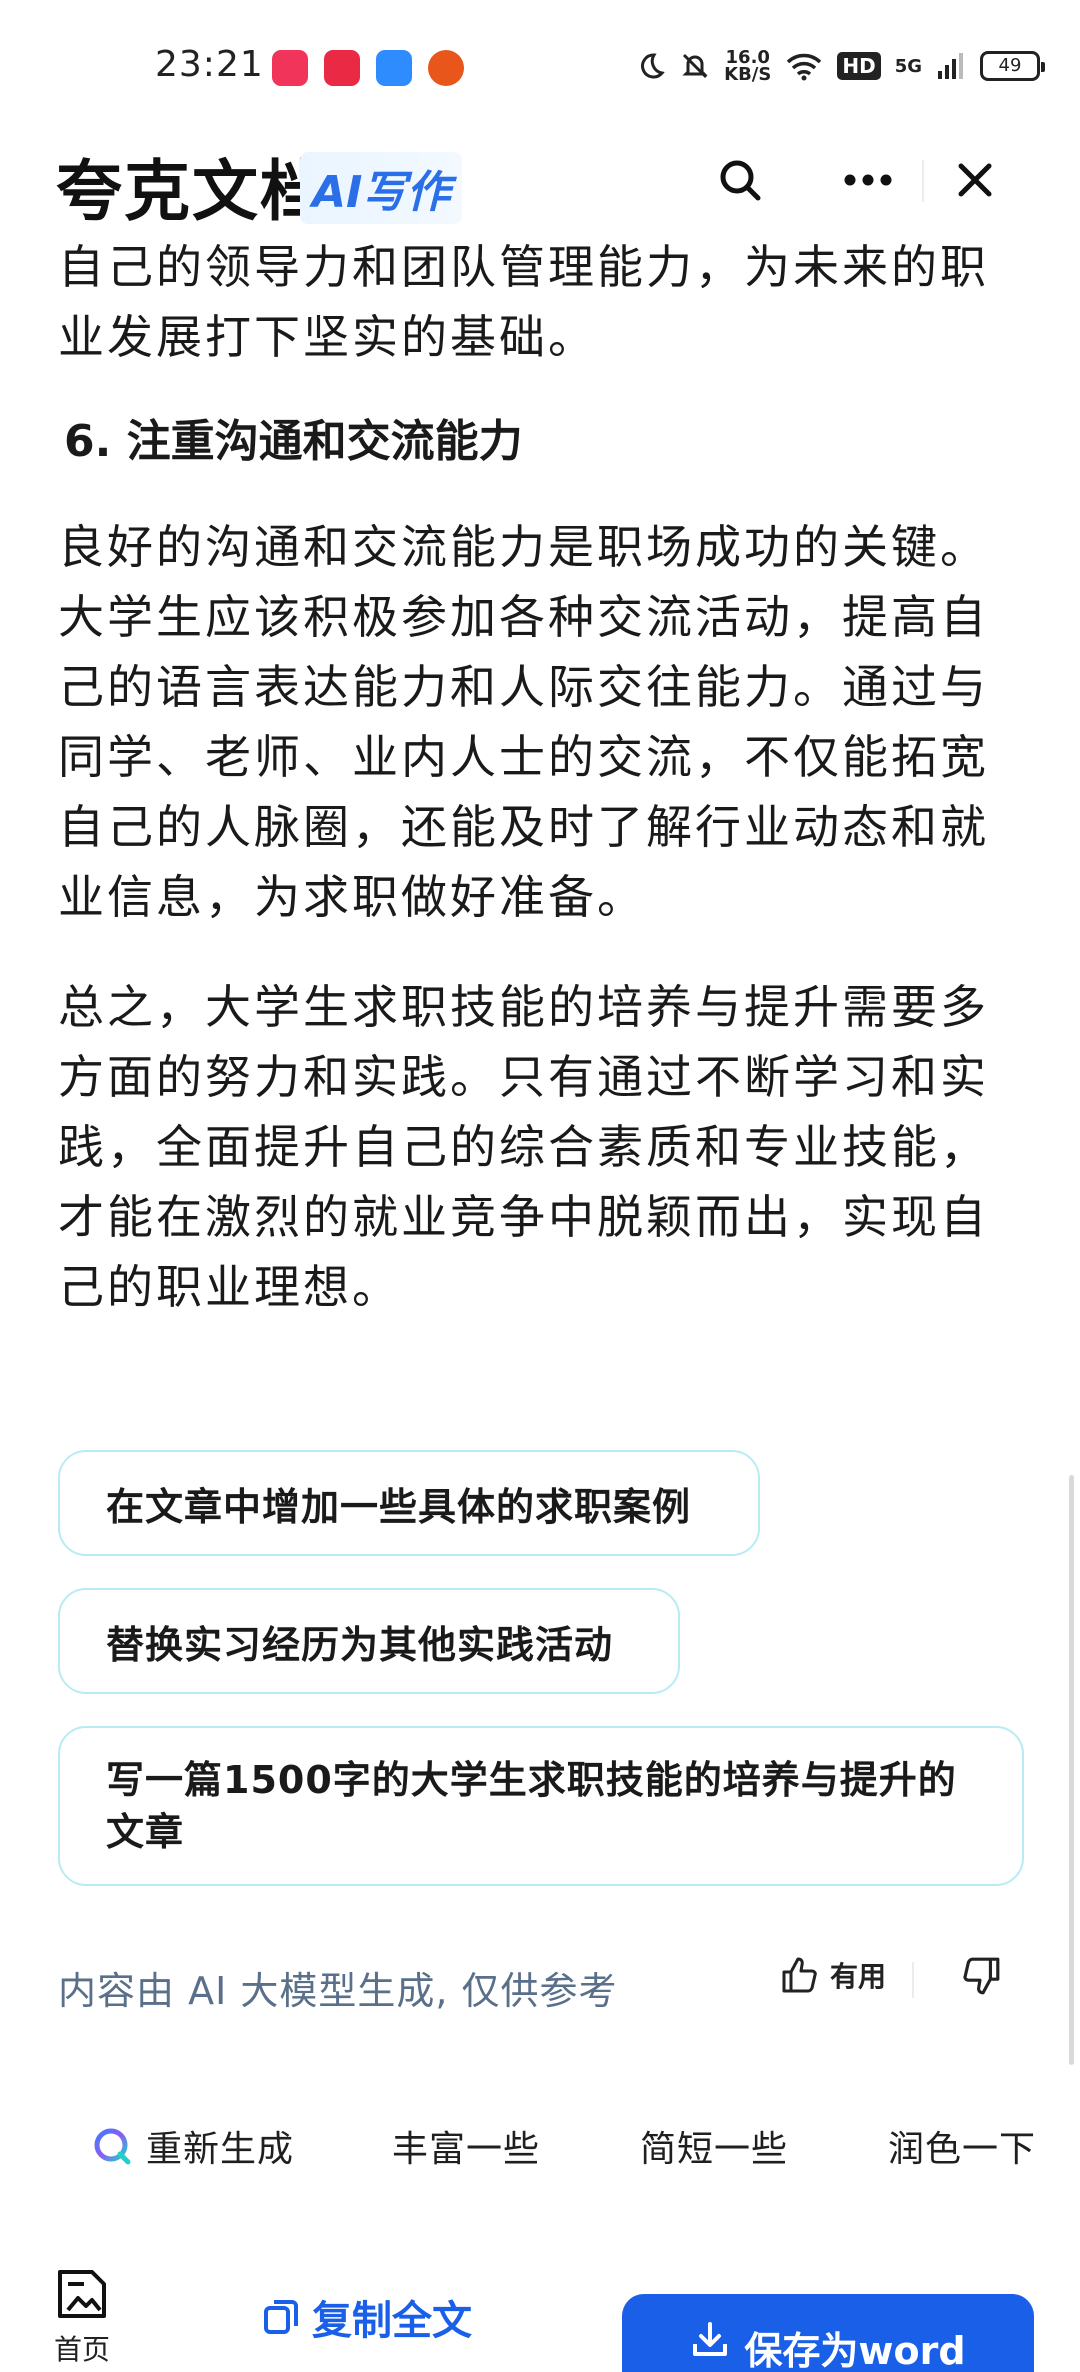  I want to click on app-header: 夸克文档 AI写作, so click(540, 180).